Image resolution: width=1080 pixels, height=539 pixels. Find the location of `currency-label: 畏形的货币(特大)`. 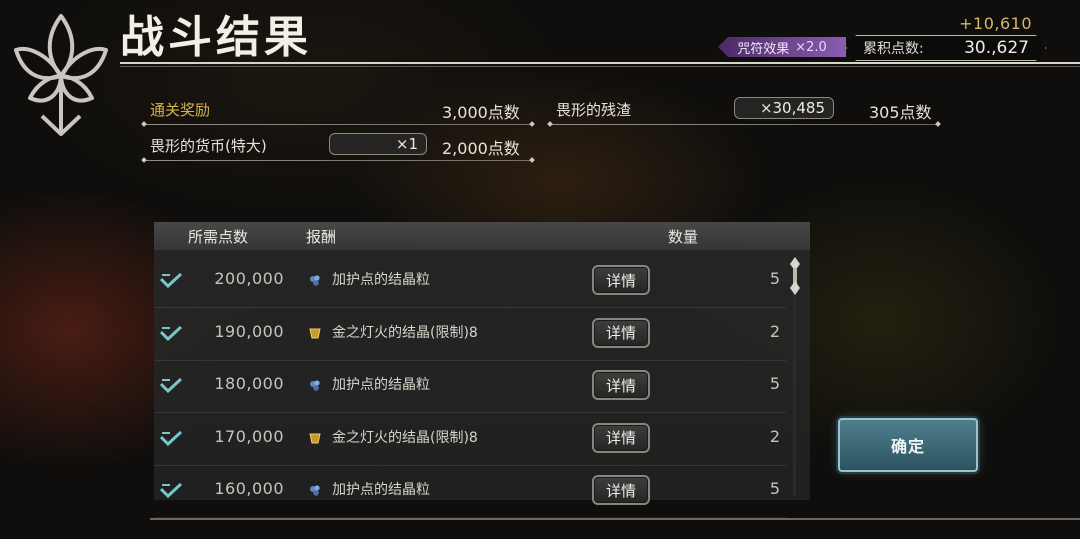

currency-label: 畏形的货币(特大) is located at coordinates (208, 146).